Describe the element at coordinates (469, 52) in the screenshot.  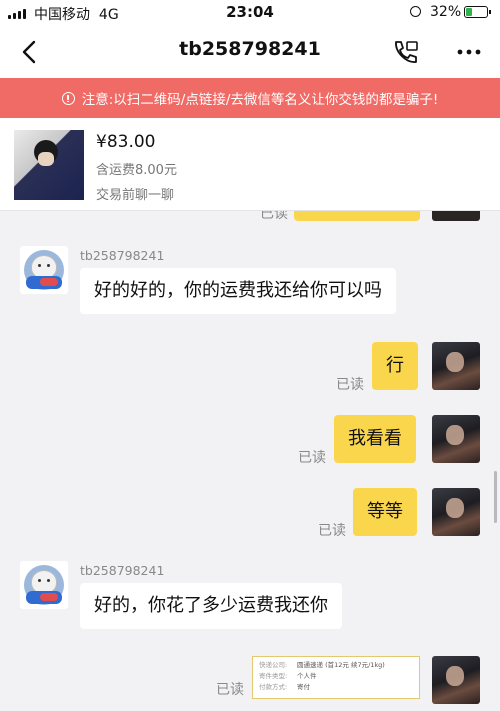
I see `more-icon` at that location.